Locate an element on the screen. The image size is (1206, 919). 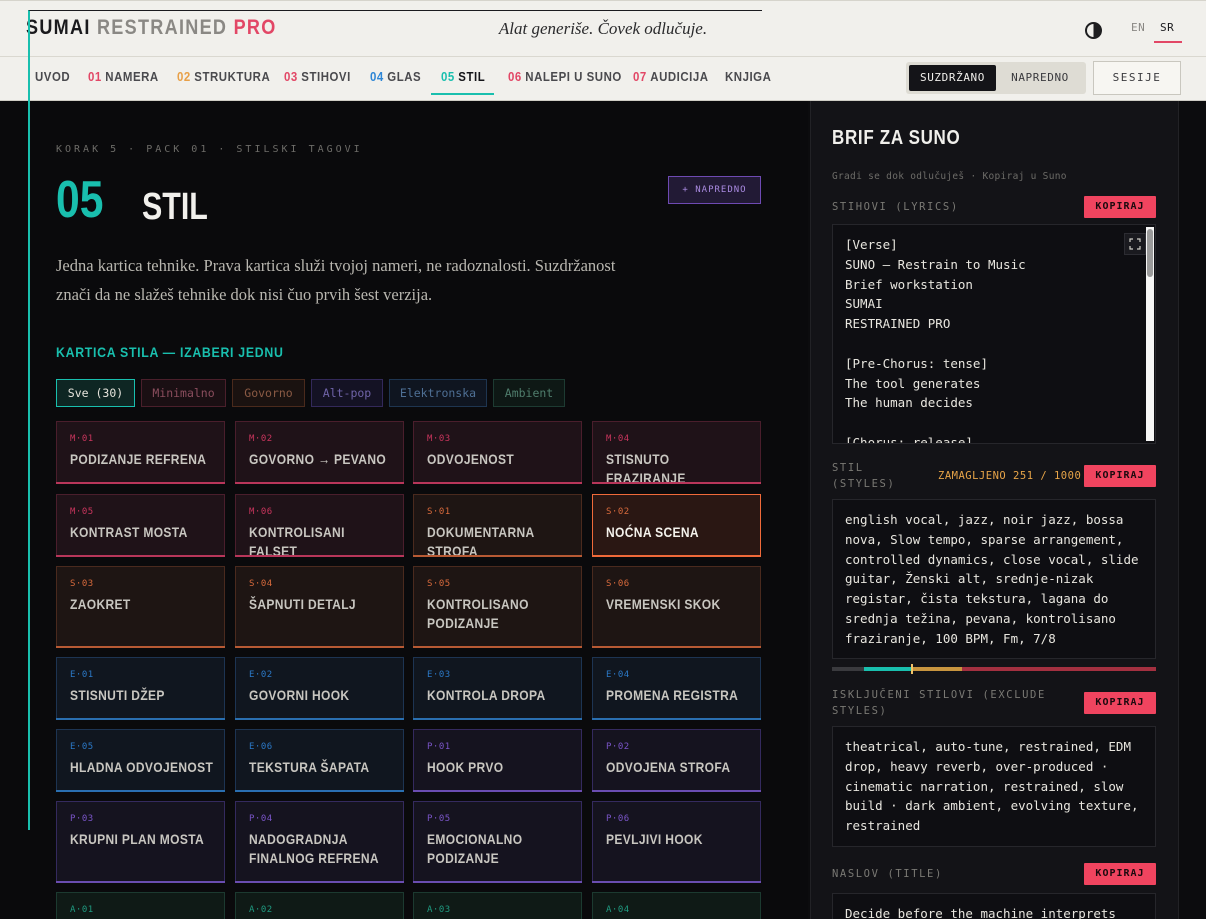
style-card-name: GOVORNI HOOK is located at coordinates (299, 695).